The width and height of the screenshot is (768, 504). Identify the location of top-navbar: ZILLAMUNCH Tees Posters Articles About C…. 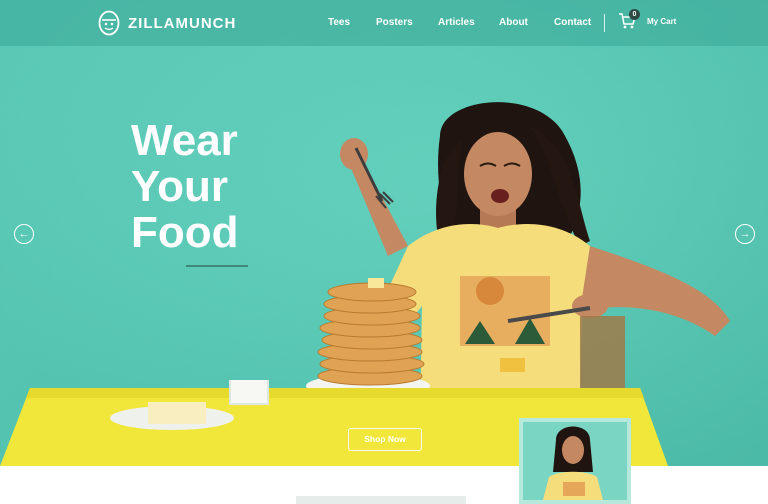
(384, 23).